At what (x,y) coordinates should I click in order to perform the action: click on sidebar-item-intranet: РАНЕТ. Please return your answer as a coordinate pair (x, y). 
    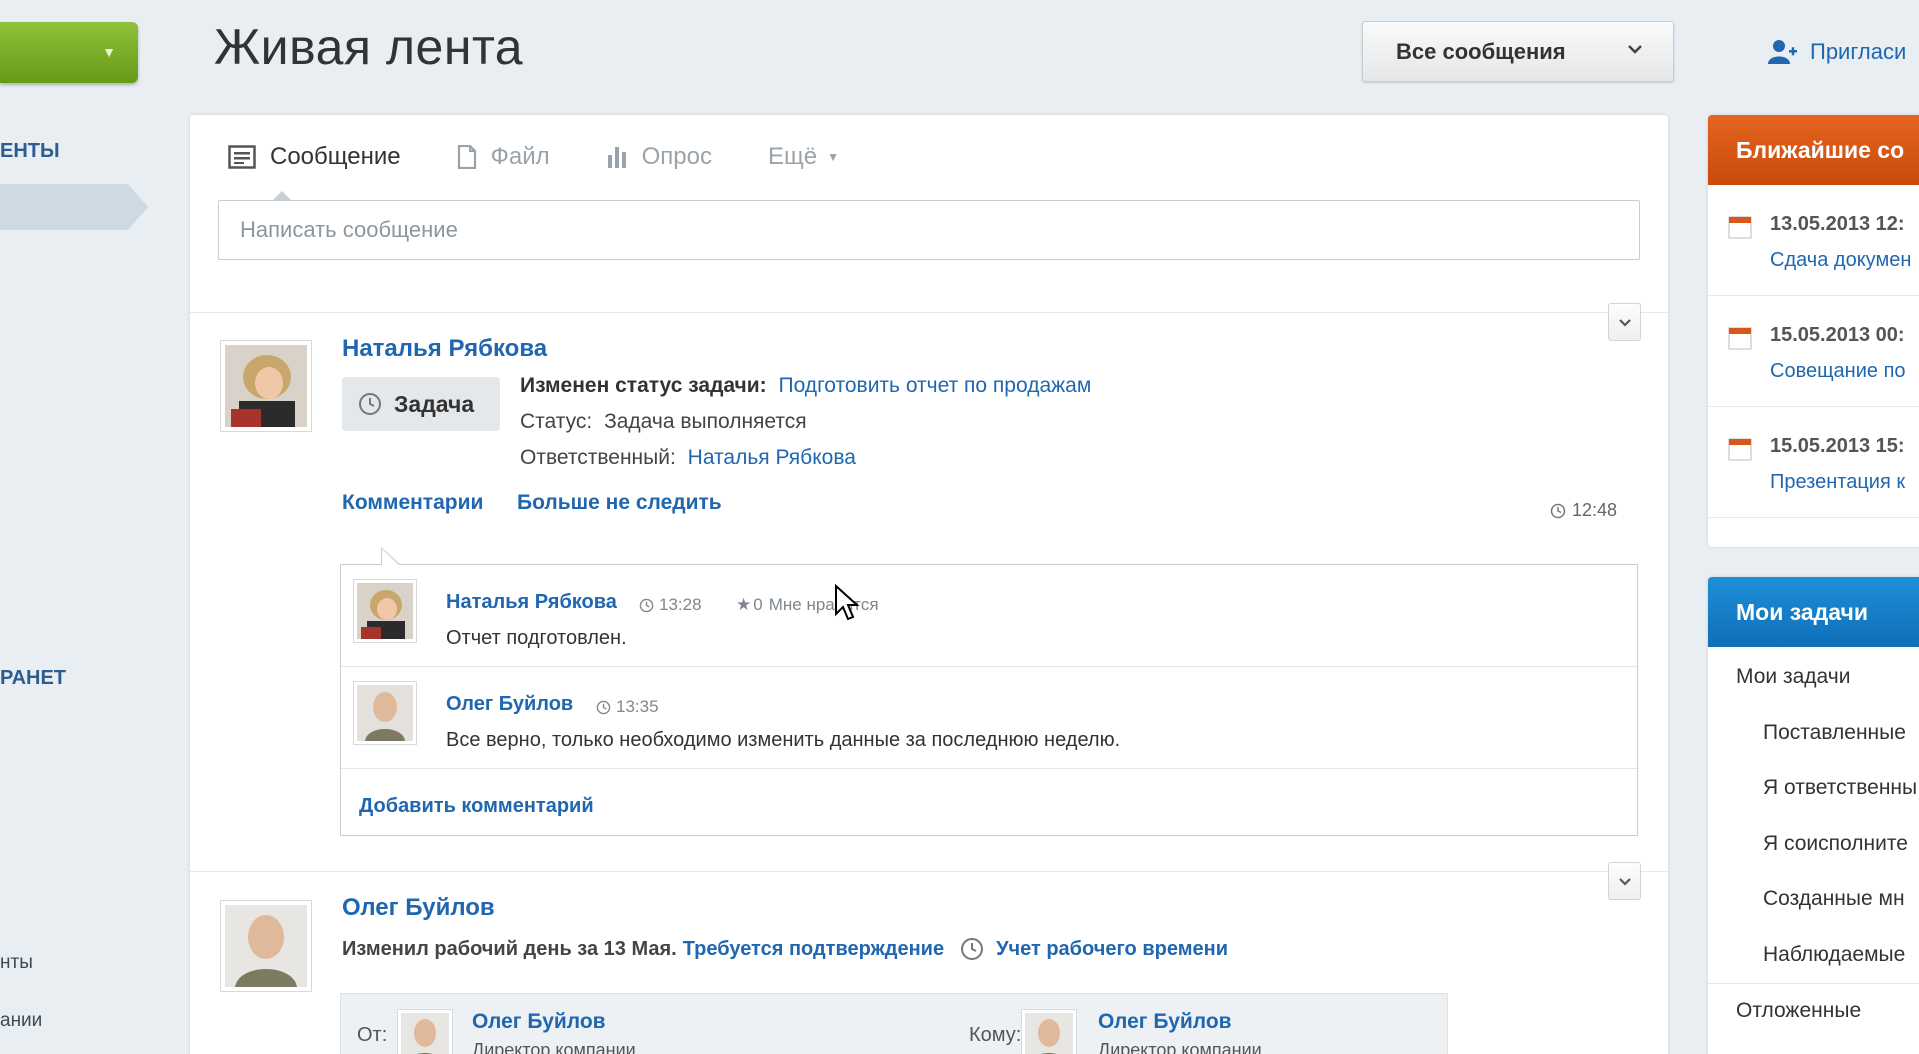
    Looking at the image, I should click on (33, 678).